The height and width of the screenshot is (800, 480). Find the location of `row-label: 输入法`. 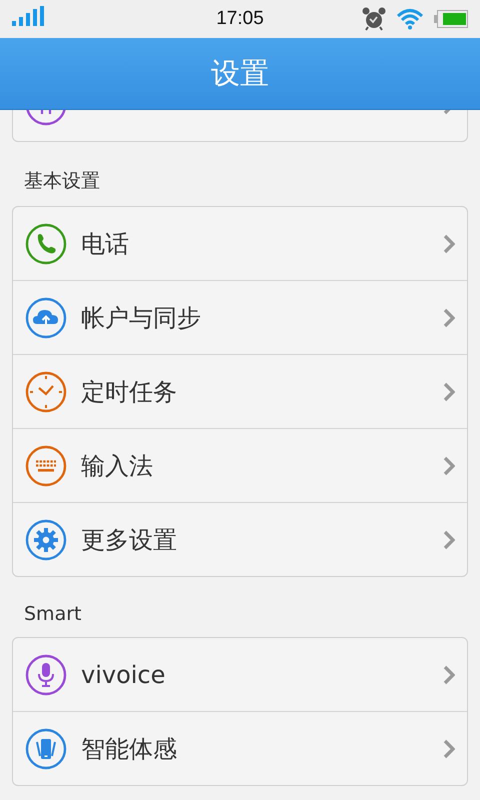

row-label: 输入法 is located at coordinates (117, 466).